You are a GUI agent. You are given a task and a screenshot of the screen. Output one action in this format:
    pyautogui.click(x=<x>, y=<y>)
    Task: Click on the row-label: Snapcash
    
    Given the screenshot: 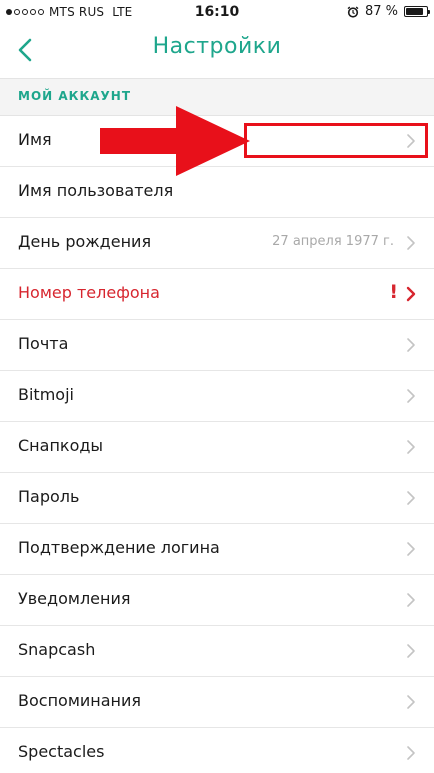 What is the action you would take?
    pyautogui.click(x=57, y=649)
    